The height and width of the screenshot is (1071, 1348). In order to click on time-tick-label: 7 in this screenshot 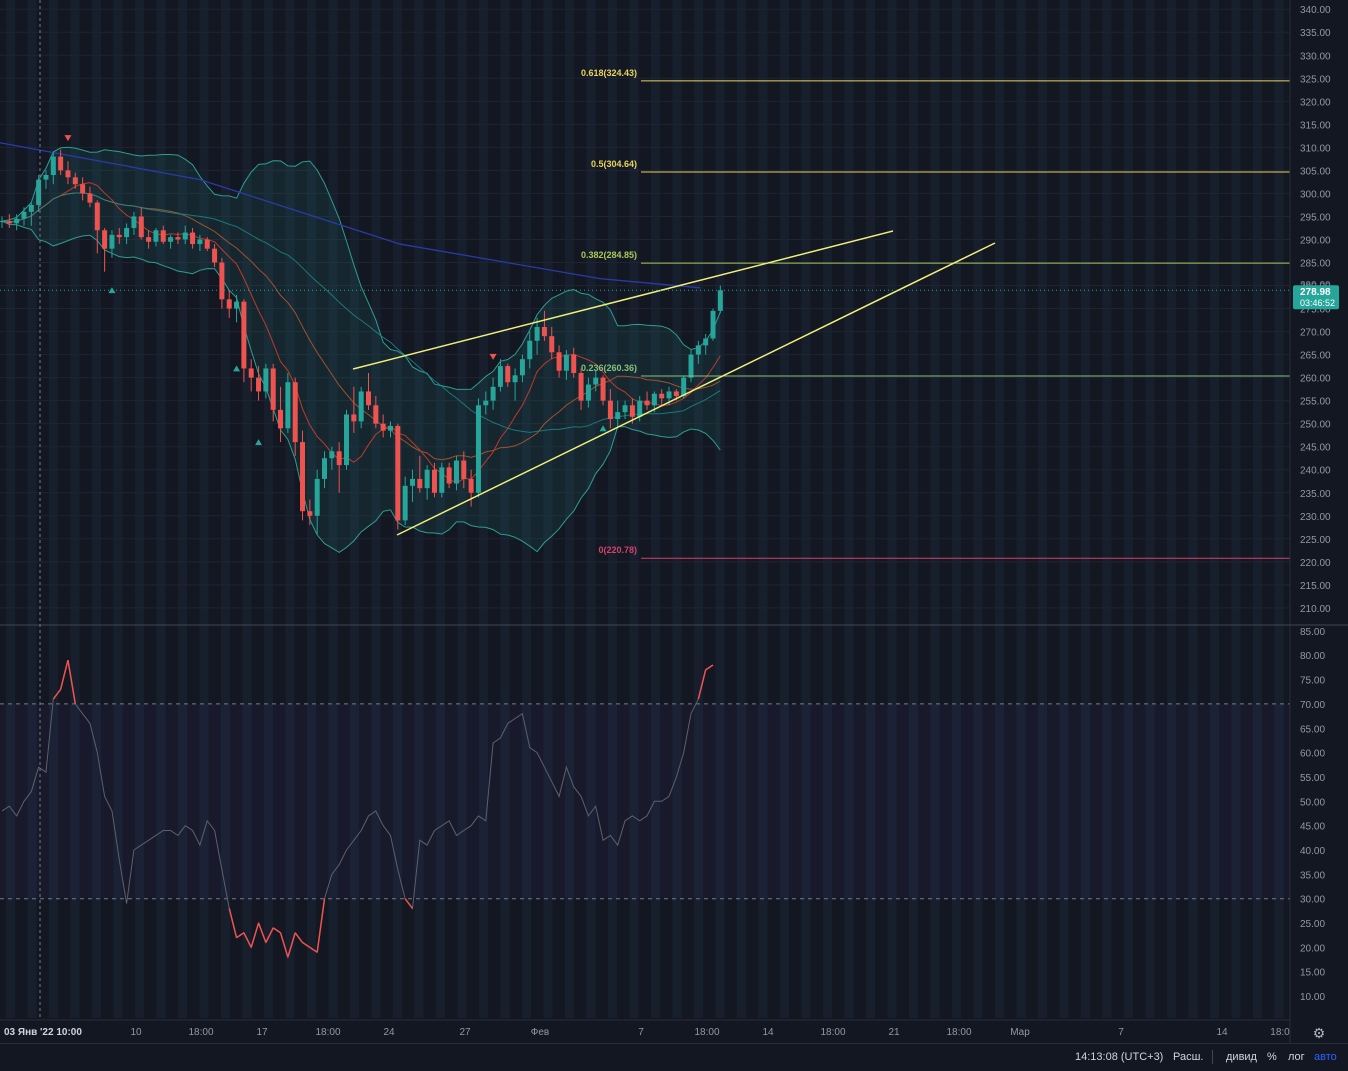, I will do `click(1121, 1032)`.